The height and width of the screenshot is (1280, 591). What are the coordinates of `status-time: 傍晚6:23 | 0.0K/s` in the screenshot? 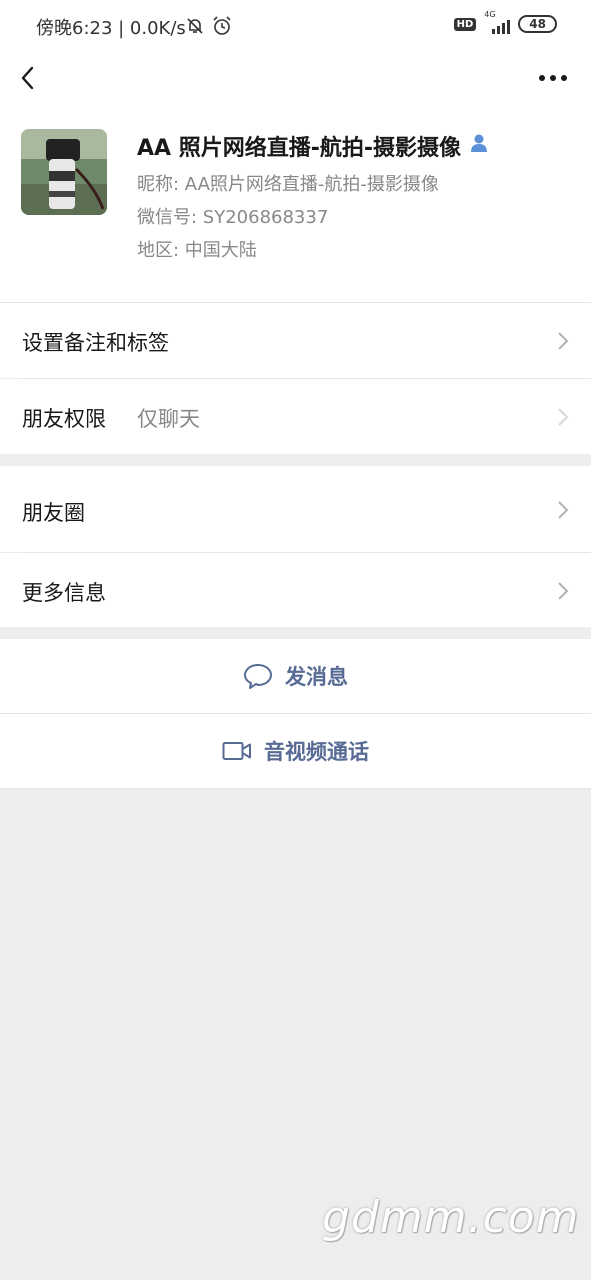 It's located at (111, 28).